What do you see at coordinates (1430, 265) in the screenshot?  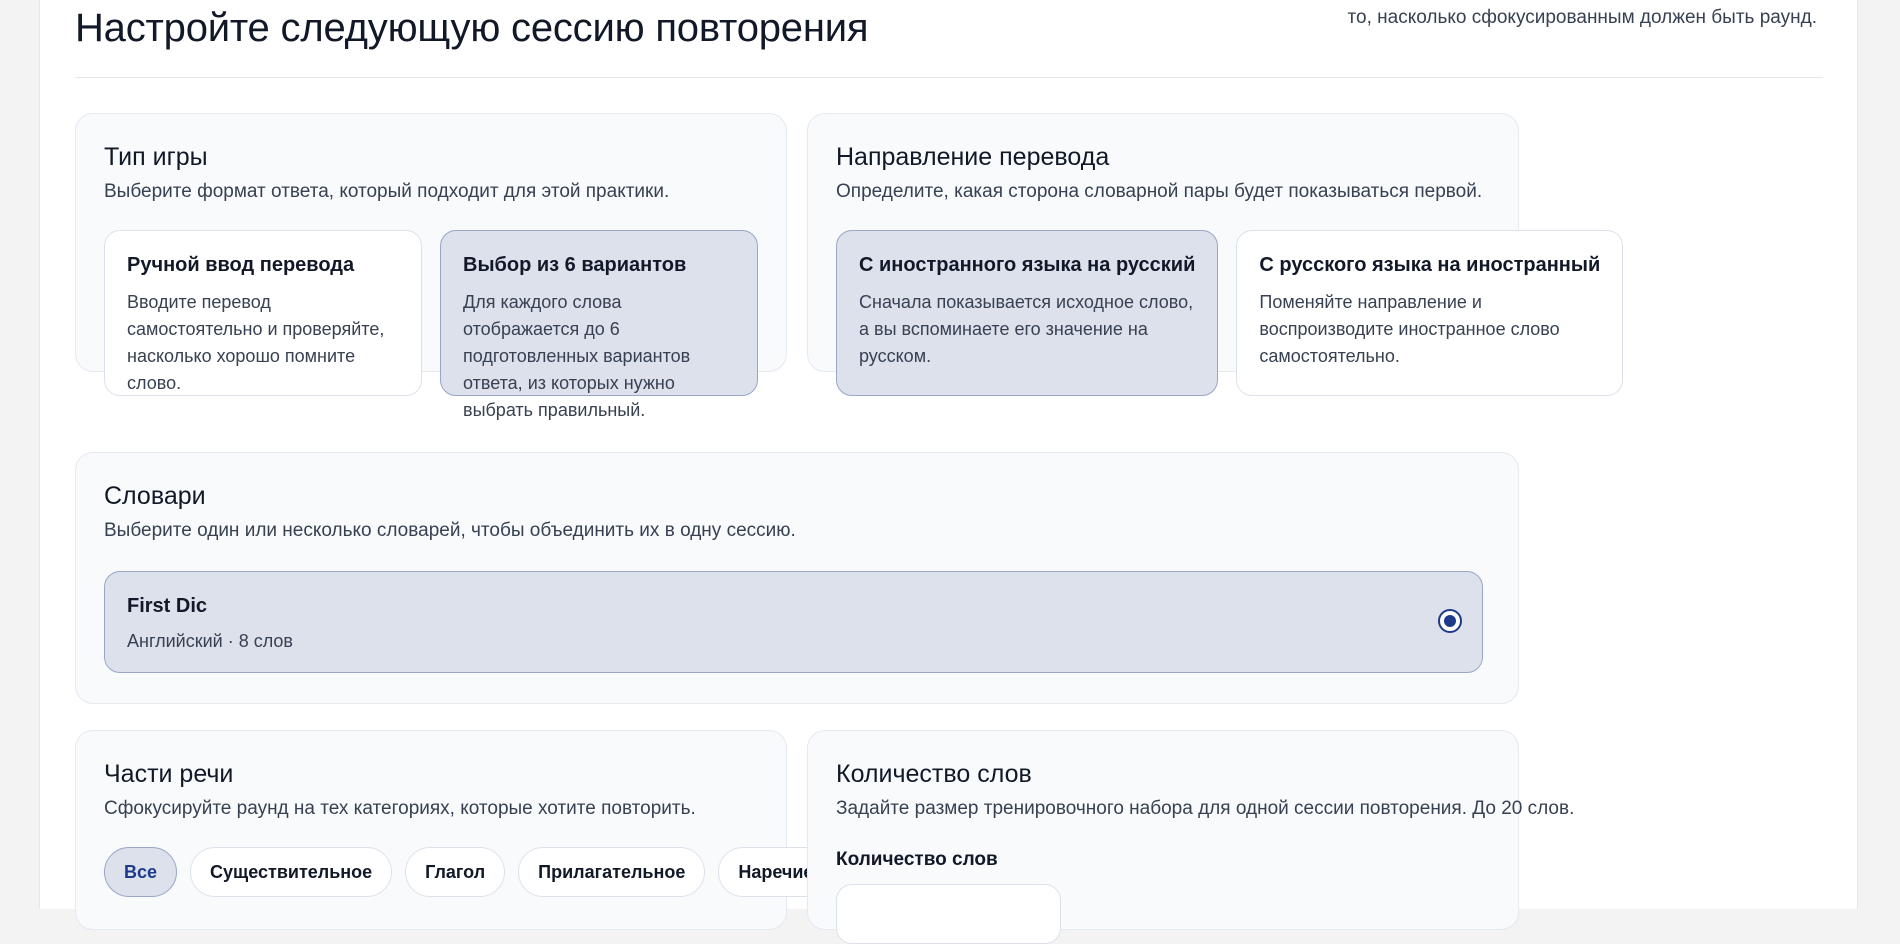 I see `option-title: С русского языка на иностранный` at bounding box center [1430, 265].